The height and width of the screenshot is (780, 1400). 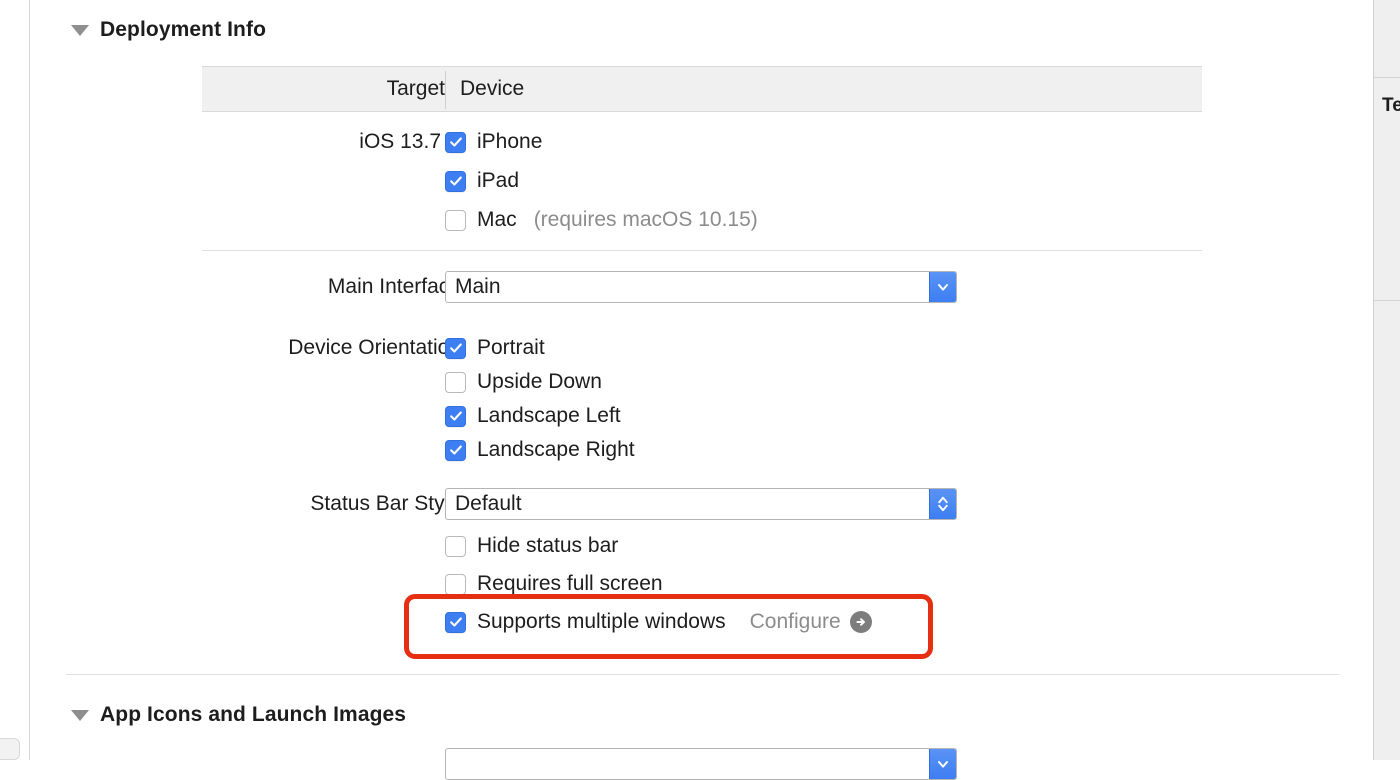 I want to click on checkbox-label-hide-status-bar: Hide status bar, so click(x=548, y=545).